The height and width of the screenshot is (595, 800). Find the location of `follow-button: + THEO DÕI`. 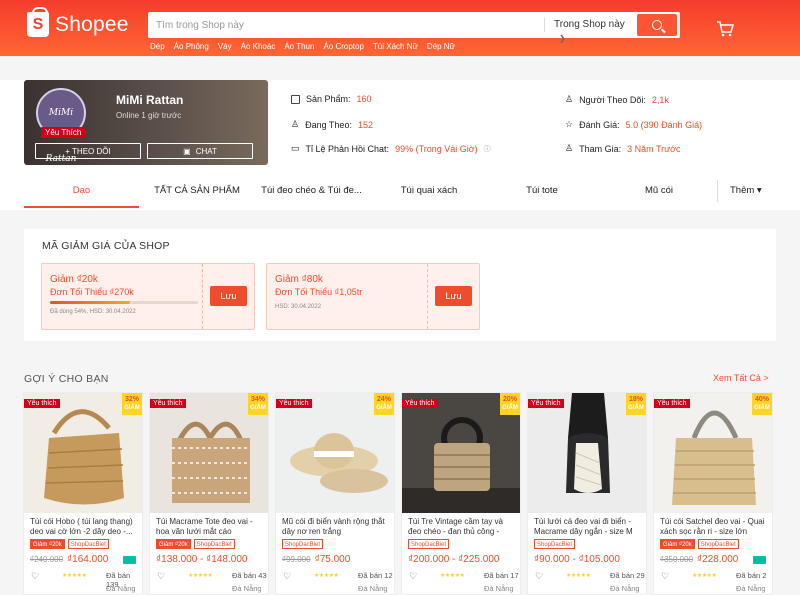

follow-button: + THEO DÕI is located at coordinates (88, 151).